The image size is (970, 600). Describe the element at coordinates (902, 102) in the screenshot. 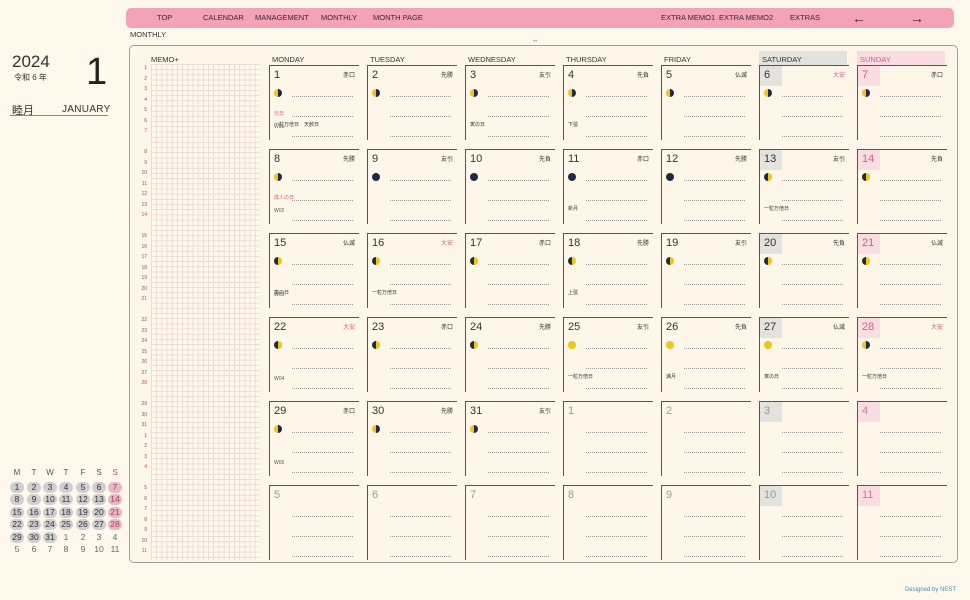

I see `day-cell: 7 赤口` at that location.